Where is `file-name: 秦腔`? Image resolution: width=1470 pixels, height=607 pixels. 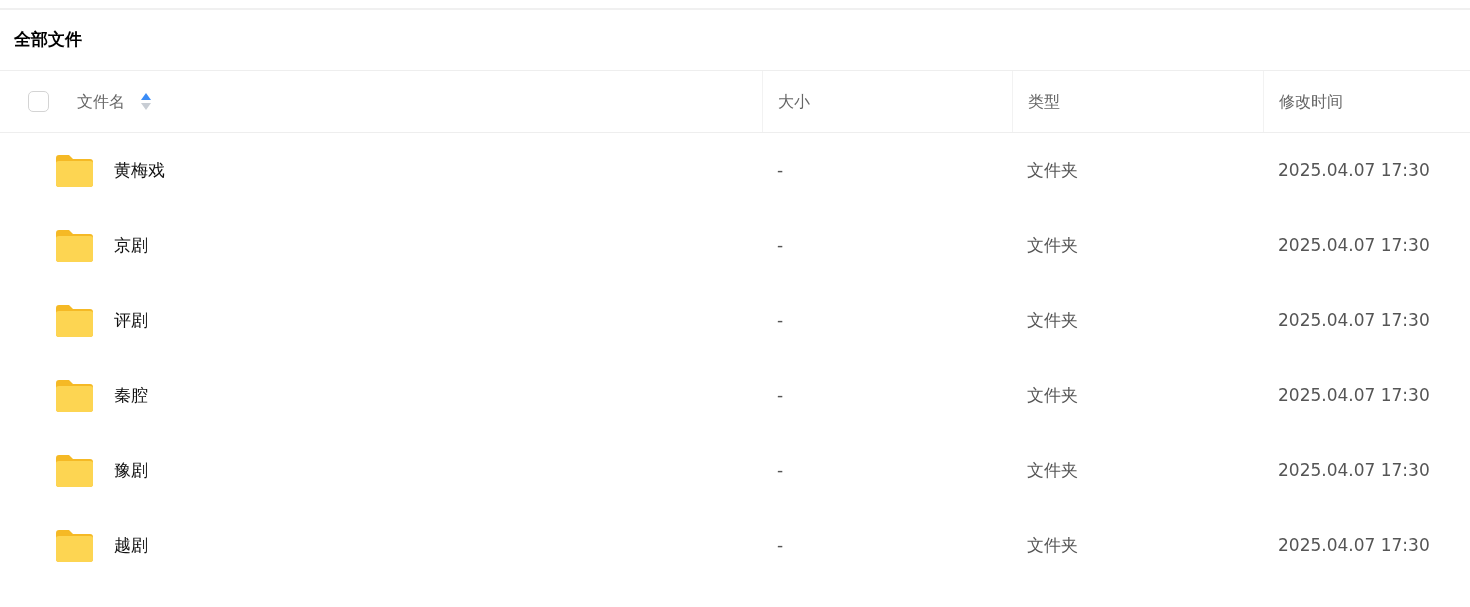
file-name: 秦腔 is located at coordinates (131, 395).